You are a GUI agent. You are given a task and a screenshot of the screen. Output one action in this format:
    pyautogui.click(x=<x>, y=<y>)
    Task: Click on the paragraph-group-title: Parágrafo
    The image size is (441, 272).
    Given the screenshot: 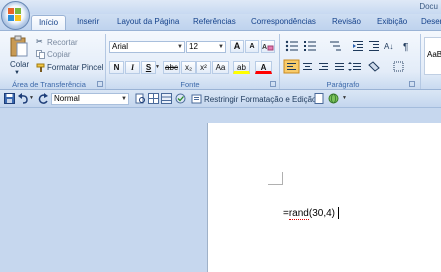 What is the action you would take?
    pyautogui.click(x=343, y=84)
    